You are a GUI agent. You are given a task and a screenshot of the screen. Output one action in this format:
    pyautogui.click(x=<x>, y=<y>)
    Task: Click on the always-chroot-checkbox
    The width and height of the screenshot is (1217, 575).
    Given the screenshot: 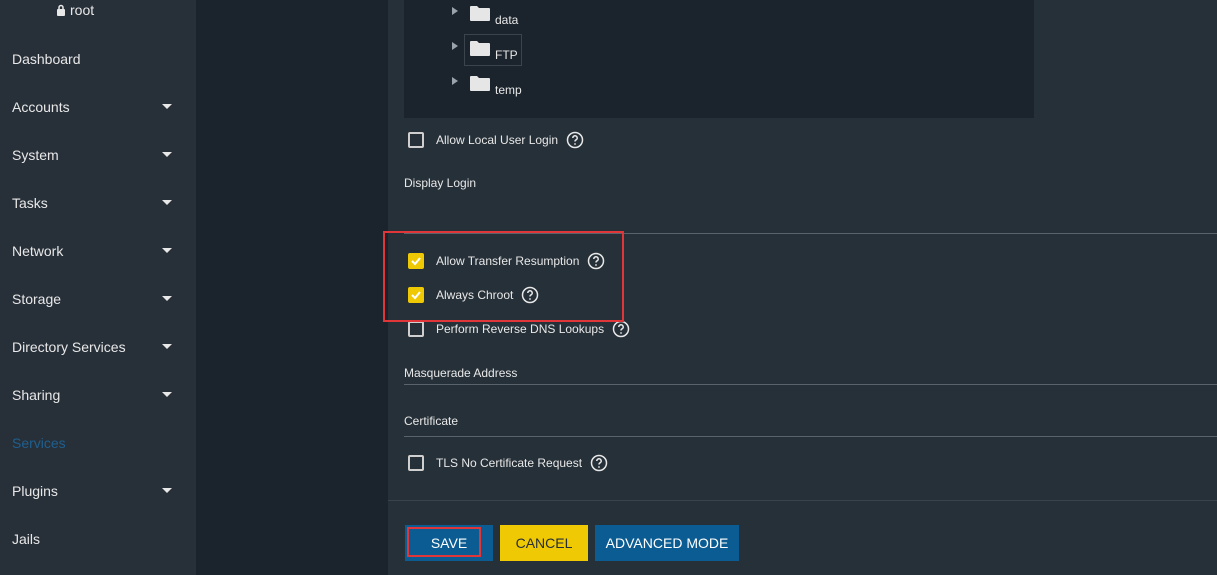 What is the action you would take?
    pyautogui.click(x=416, y=295)
    